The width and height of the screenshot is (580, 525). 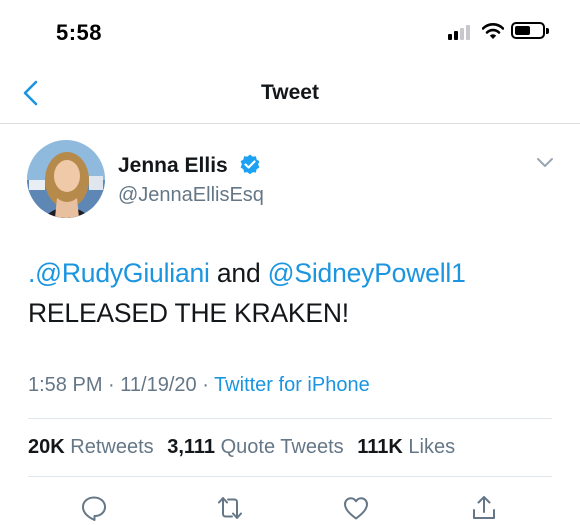 I want to click on retweets-count: 20K, so click(x=46, y=447).